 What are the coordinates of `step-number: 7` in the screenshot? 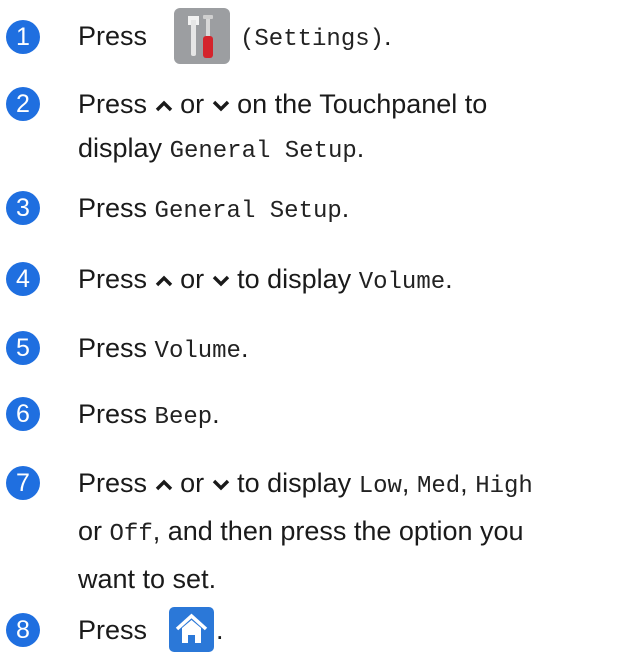 It's located at (23, 483).